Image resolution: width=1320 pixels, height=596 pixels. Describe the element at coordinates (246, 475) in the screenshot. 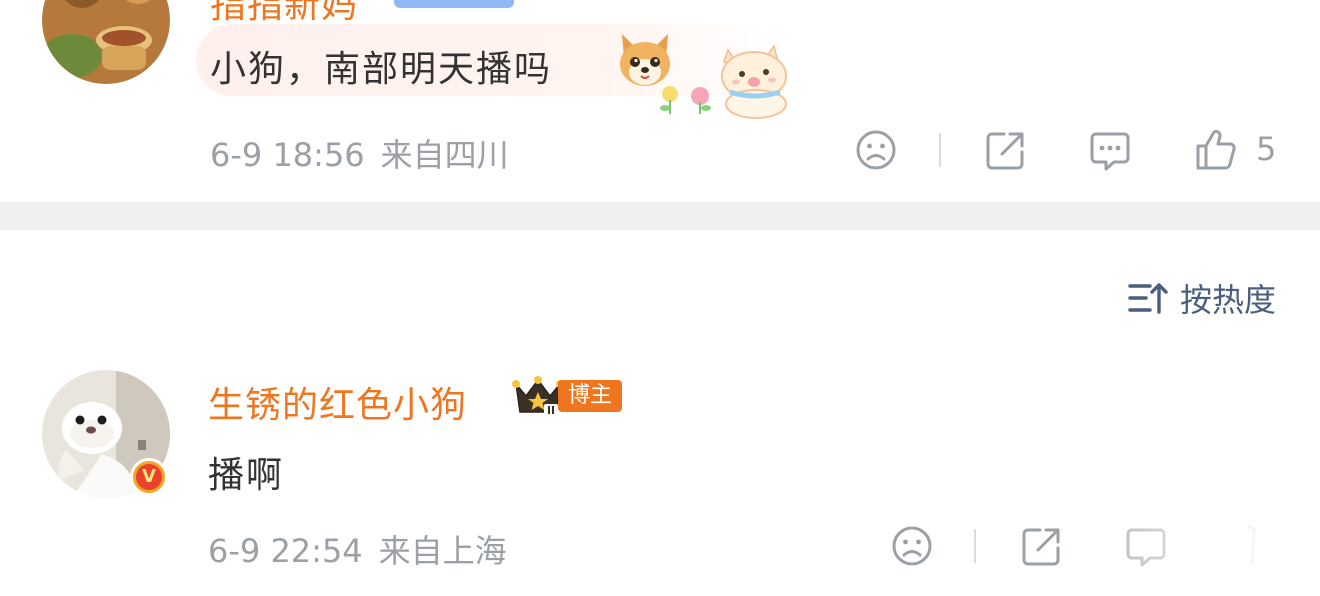

I see `comment-text: 播啊` at that location.